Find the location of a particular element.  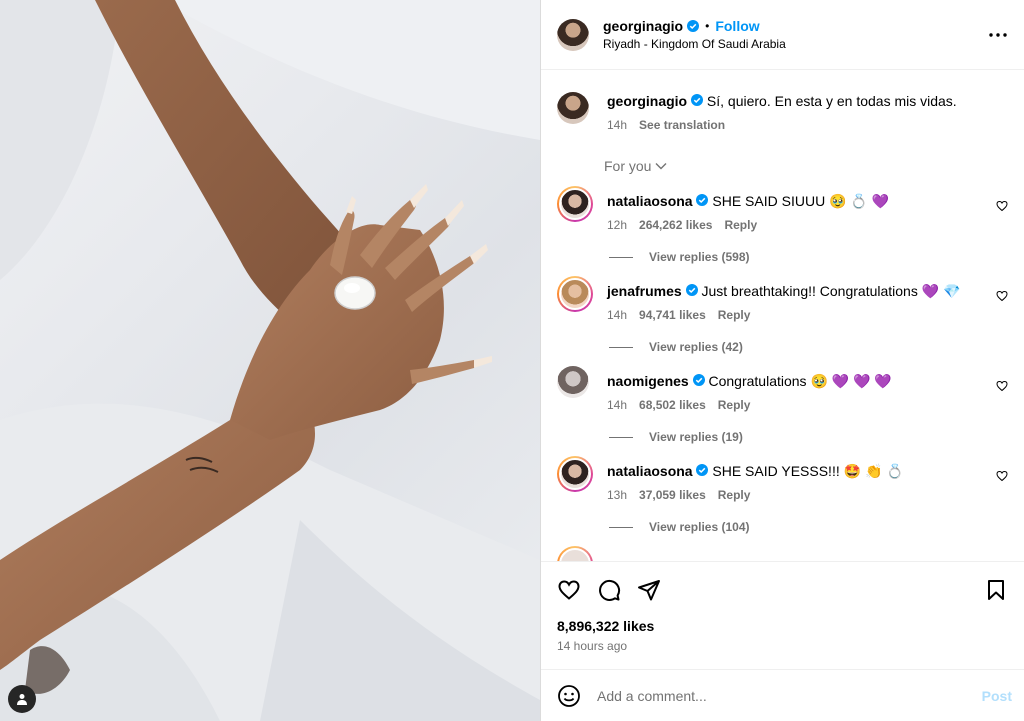

comment-emojis: 🤩 👏 💍 is located at coordinates (873, 471).